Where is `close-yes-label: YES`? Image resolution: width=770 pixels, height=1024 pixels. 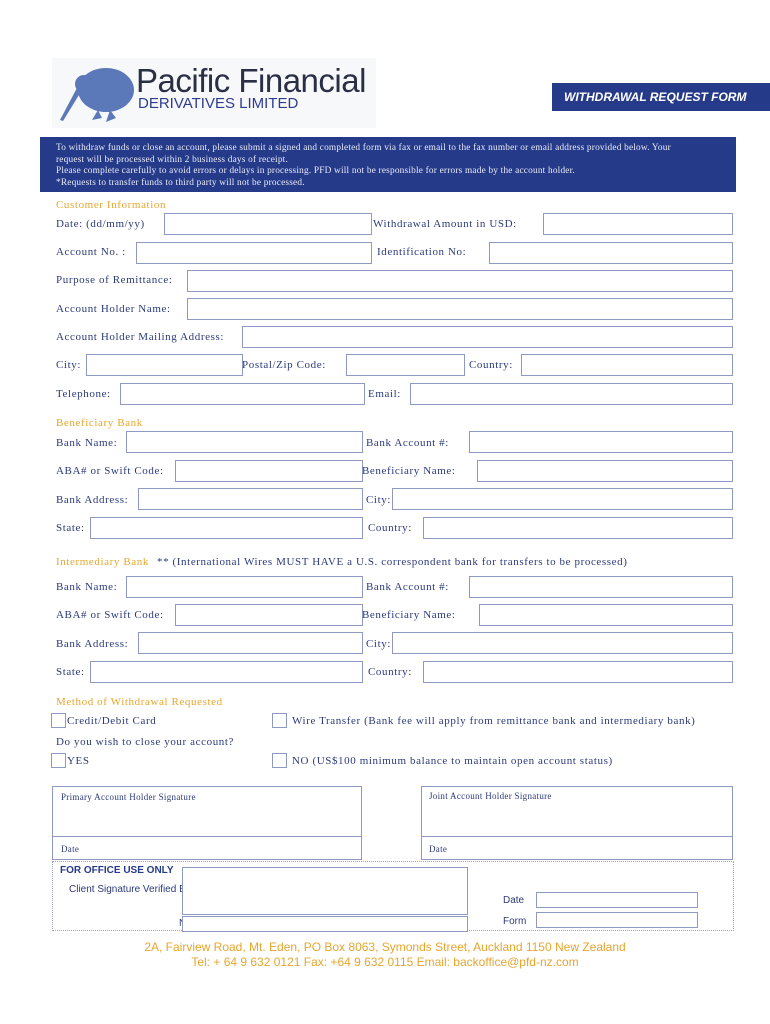 close-yes-label: YES is located at coordinates (78, 761).